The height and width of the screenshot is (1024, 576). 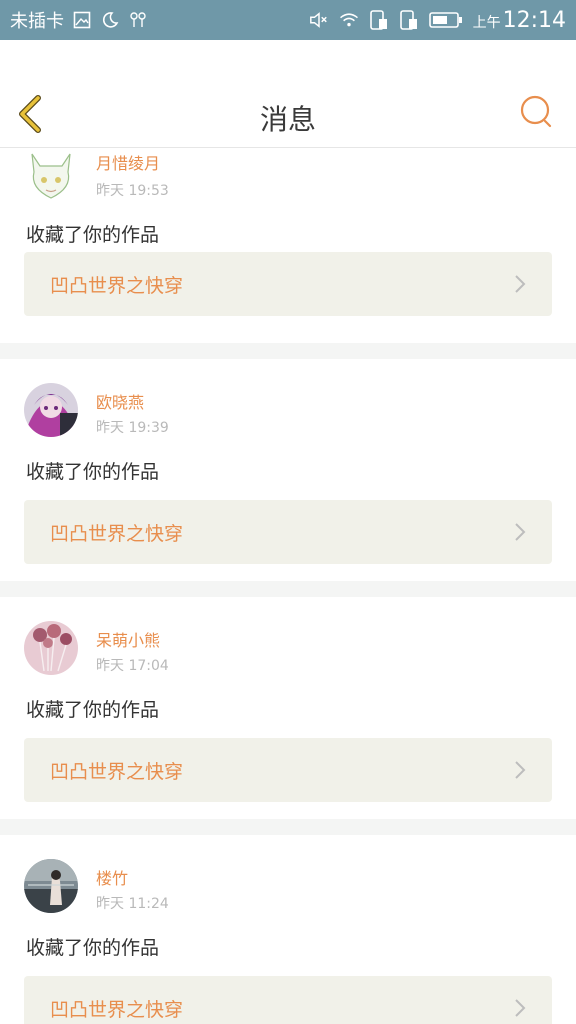 I want to click on notification-icon, so click(x=138, y=20).